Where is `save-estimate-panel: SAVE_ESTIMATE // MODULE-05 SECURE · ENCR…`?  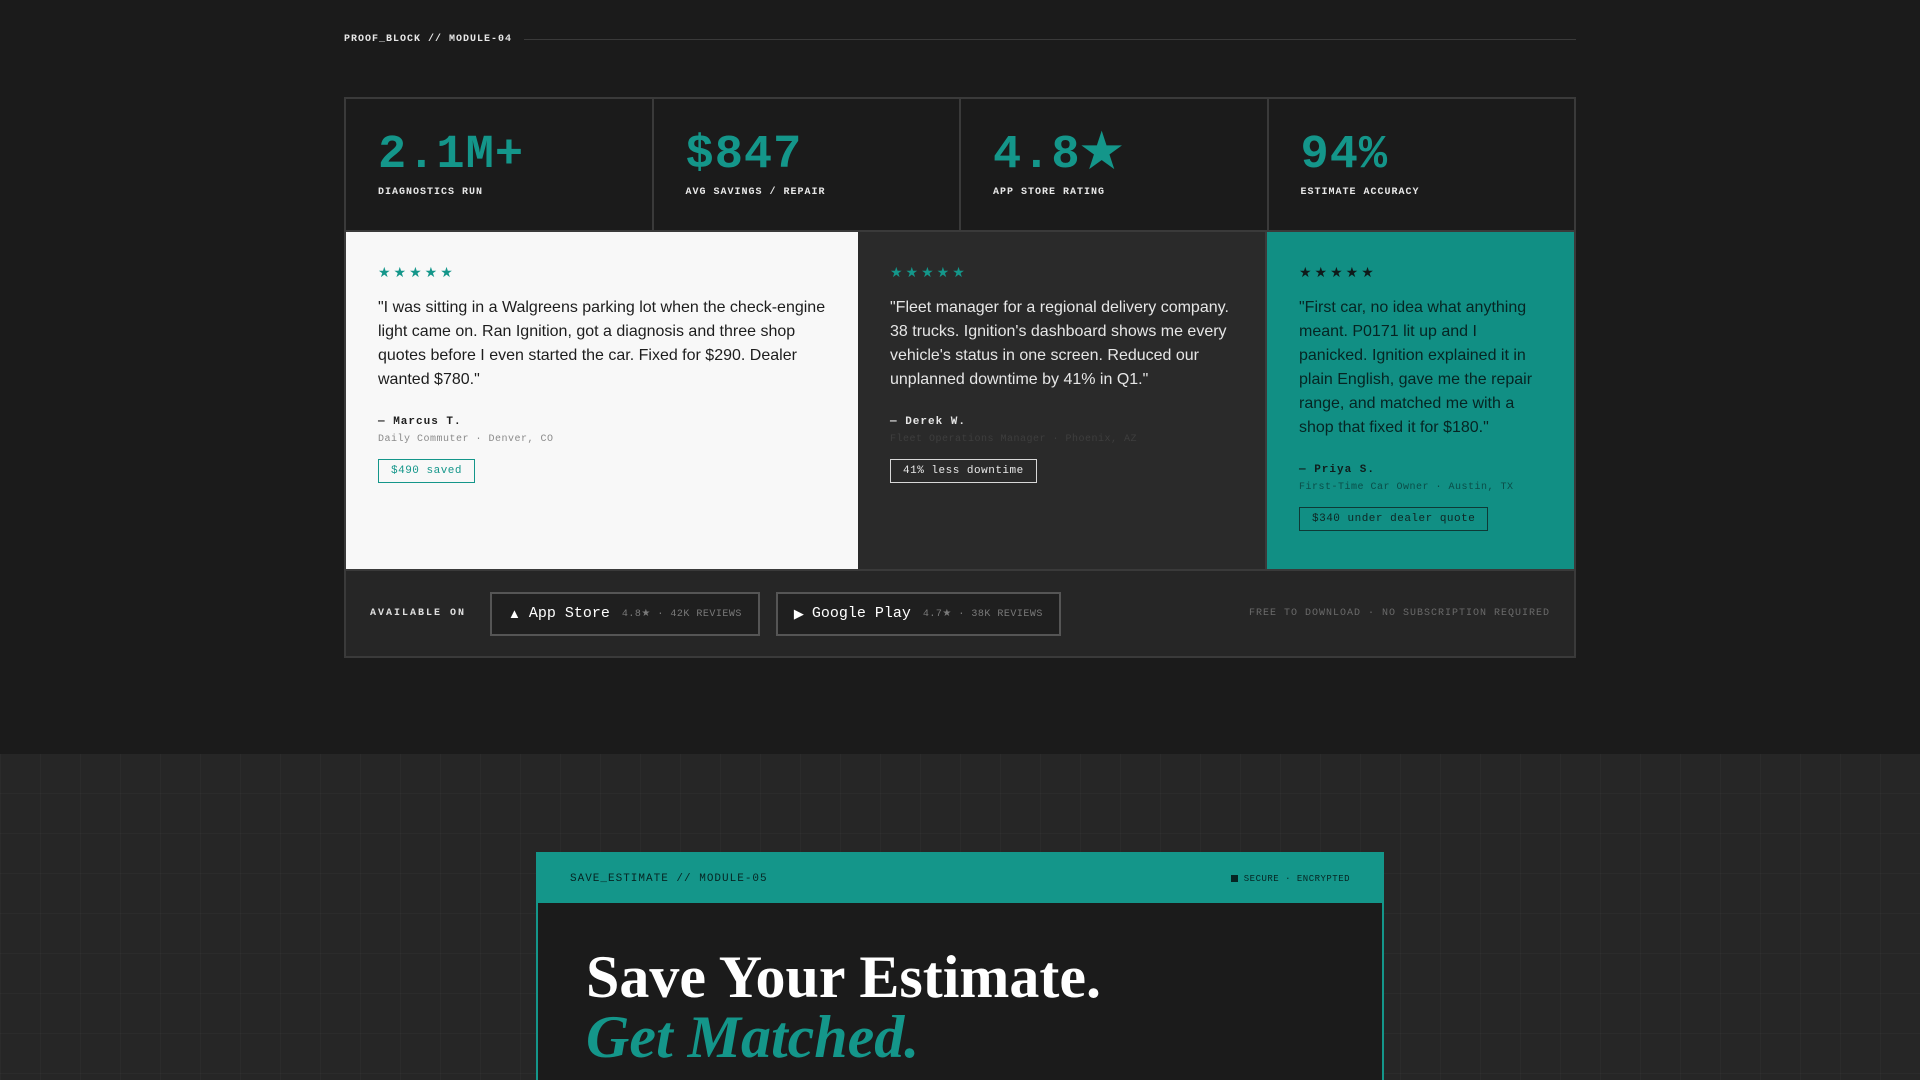
save-estimate-panel: SAVE_ESTIMATE // MODULE-05 SECURE · ENCR… is located at coordinates (960, 966).